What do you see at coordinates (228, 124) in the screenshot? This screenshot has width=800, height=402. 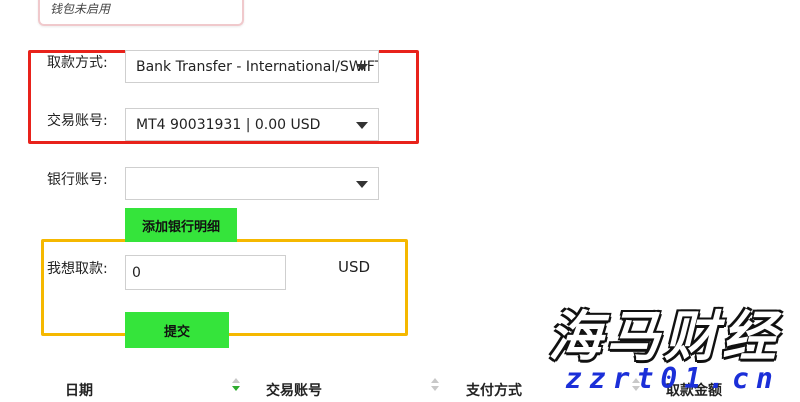 I see `trading-account-value: MT4 90031931 | 0.00 USD` at bounding box center [228, 124].